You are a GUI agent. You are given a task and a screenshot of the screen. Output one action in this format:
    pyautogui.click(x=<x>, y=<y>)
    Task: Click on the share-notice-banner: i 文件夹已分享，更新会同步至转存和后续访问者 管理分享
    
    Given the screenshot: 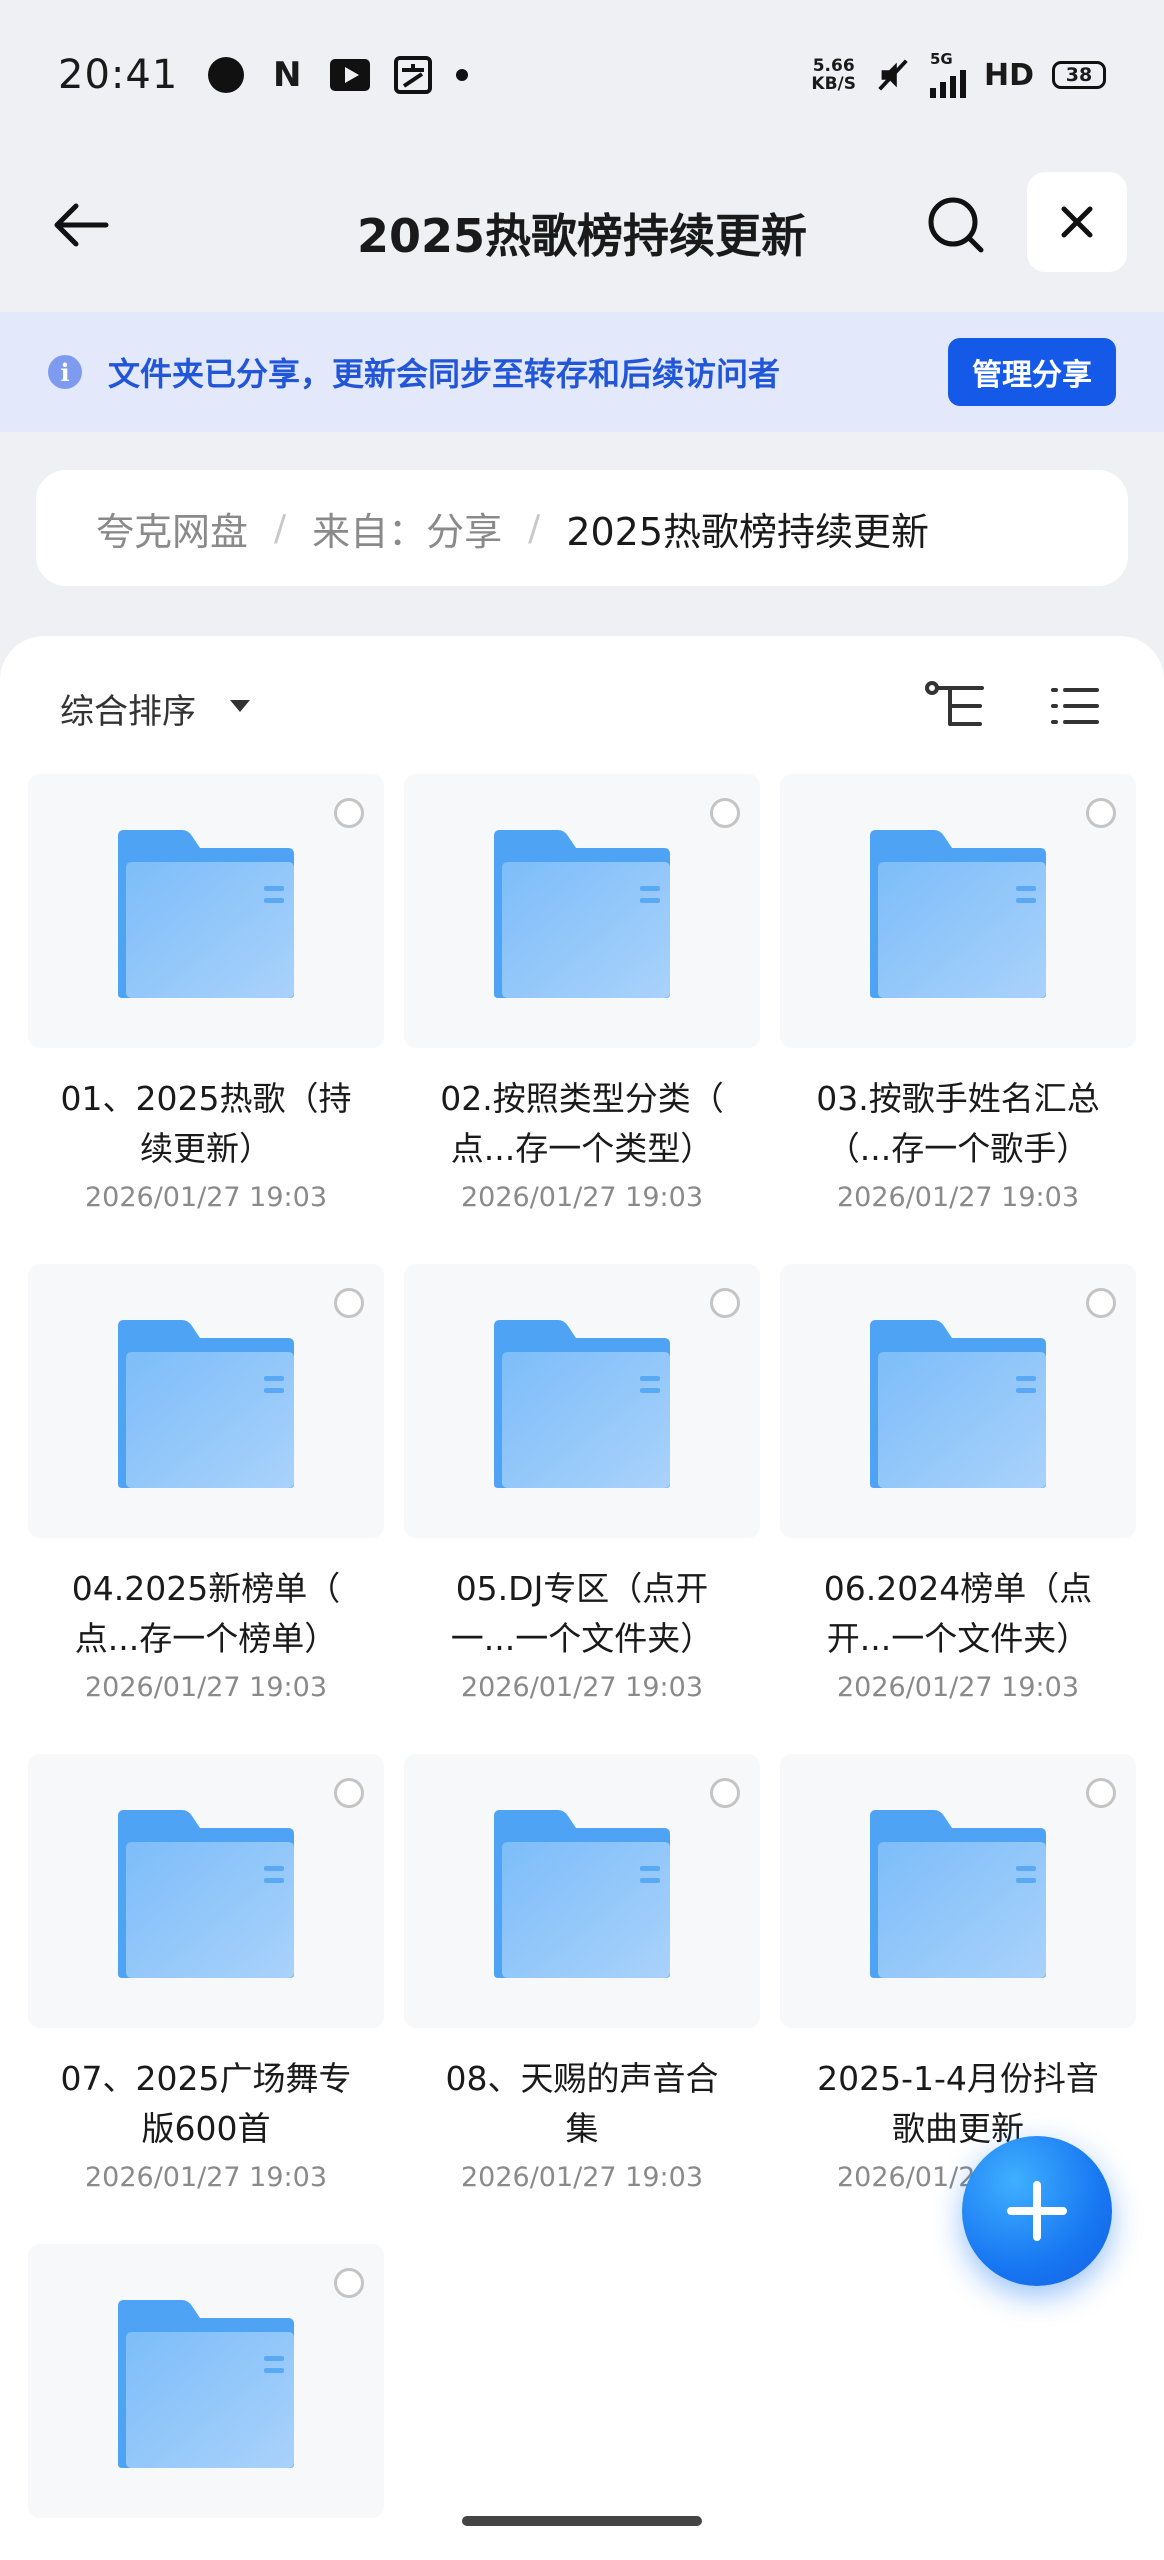 What is the action you would take?
    pyautogui.click(x=582, y=372)
    